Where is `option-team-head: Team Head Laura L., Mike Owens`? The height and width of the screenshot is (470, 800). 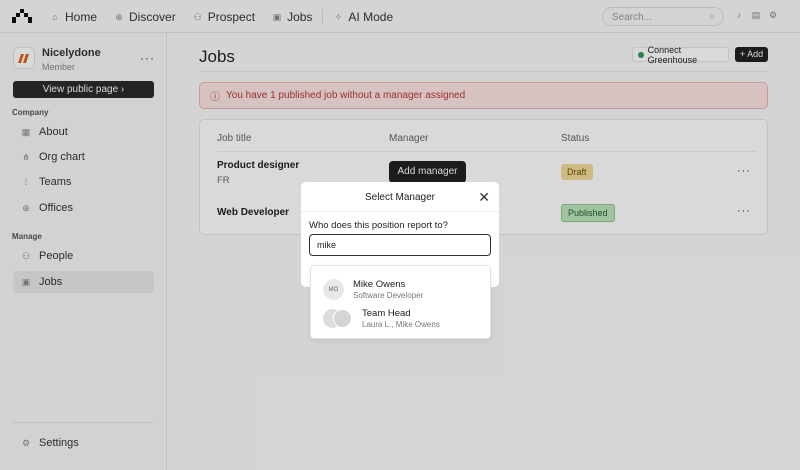
option-team-head: Team Head Laura L., Mike Owens is located at coordinates (381, 318).